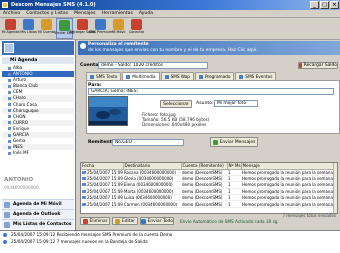 This screenshot has height=253, width=340. I want to click on cell-text: demo (DescomSMS), so click(202, 185).